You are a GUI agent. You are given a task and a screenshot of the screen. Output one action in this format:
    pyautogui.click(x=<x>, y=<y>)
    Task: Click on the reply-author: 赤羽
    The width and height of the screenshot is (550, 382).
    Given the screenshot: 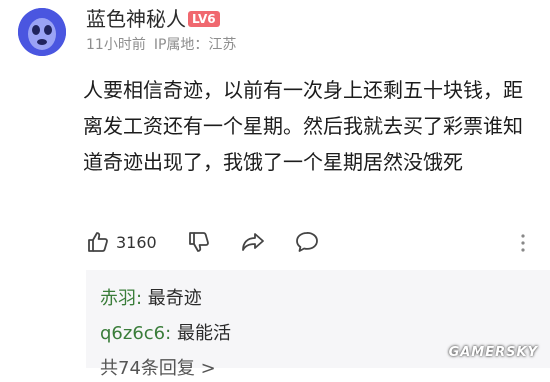 What is the action you would take?
    pyautogui.click(x=118, y=298)
    